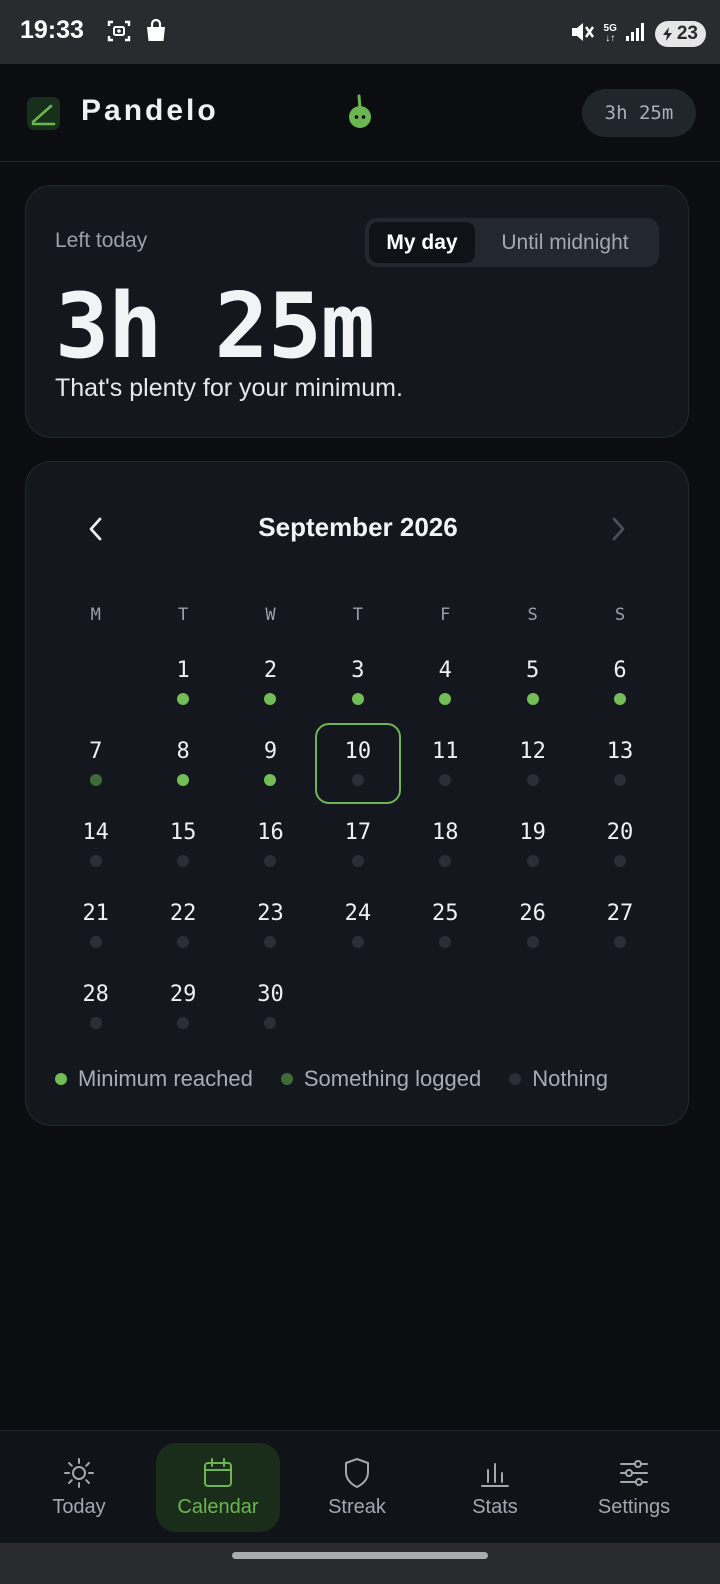 This screenshot has height=1584, width=720. Describe the element at coordinates (445, 751) in the screenshot. I see `calendar-day-number: 11` at that location.